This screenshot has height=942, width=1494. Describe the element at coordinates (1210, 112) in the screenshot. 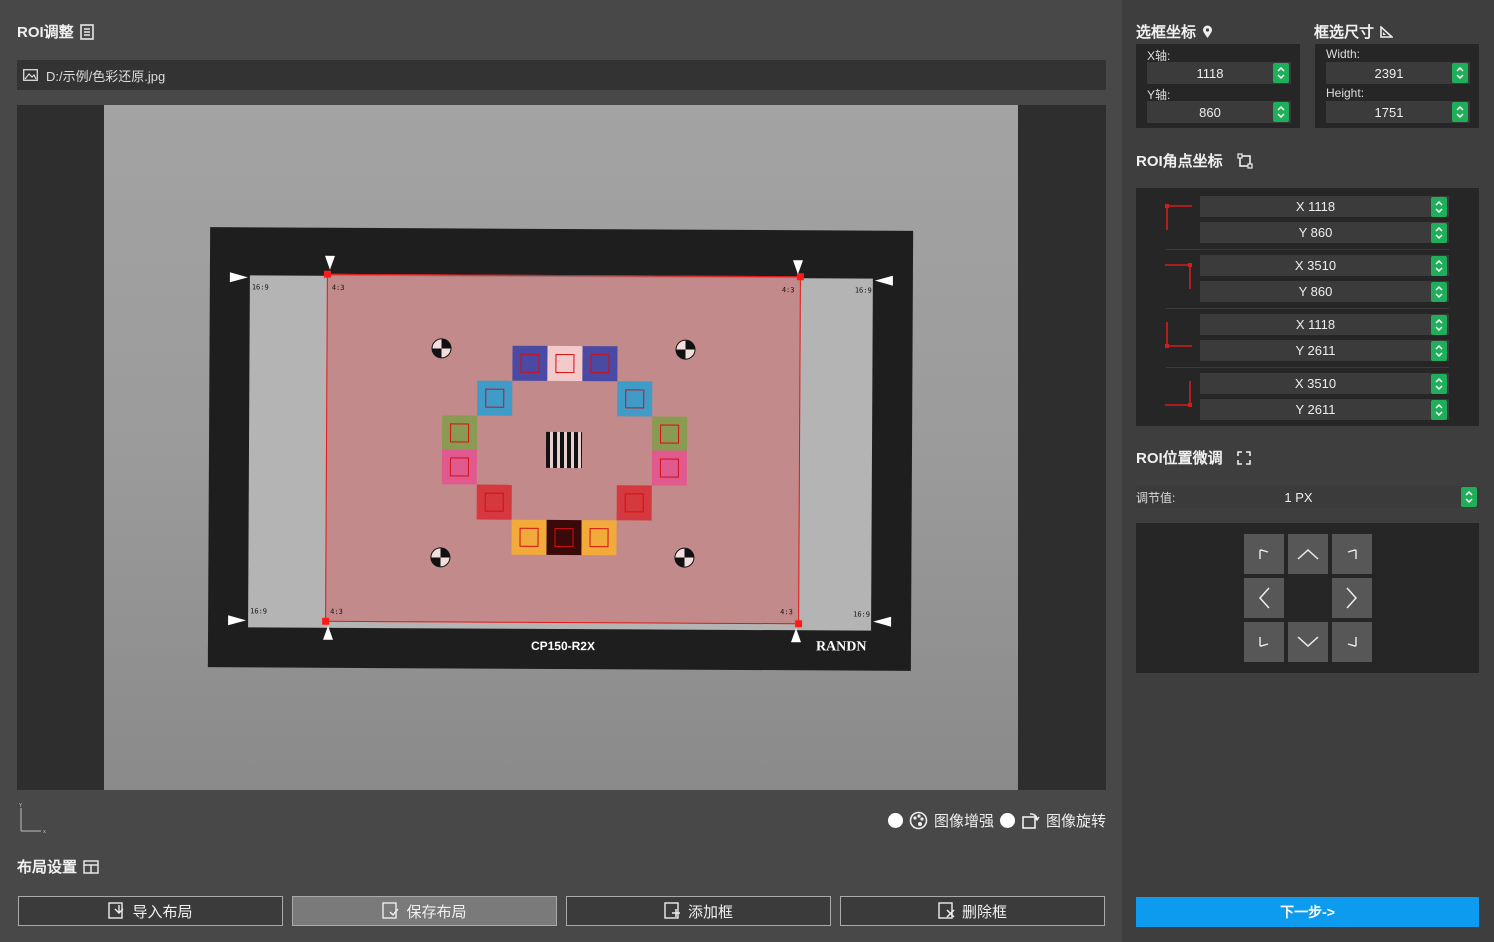

I see `y-axis-value: 860` at that location.